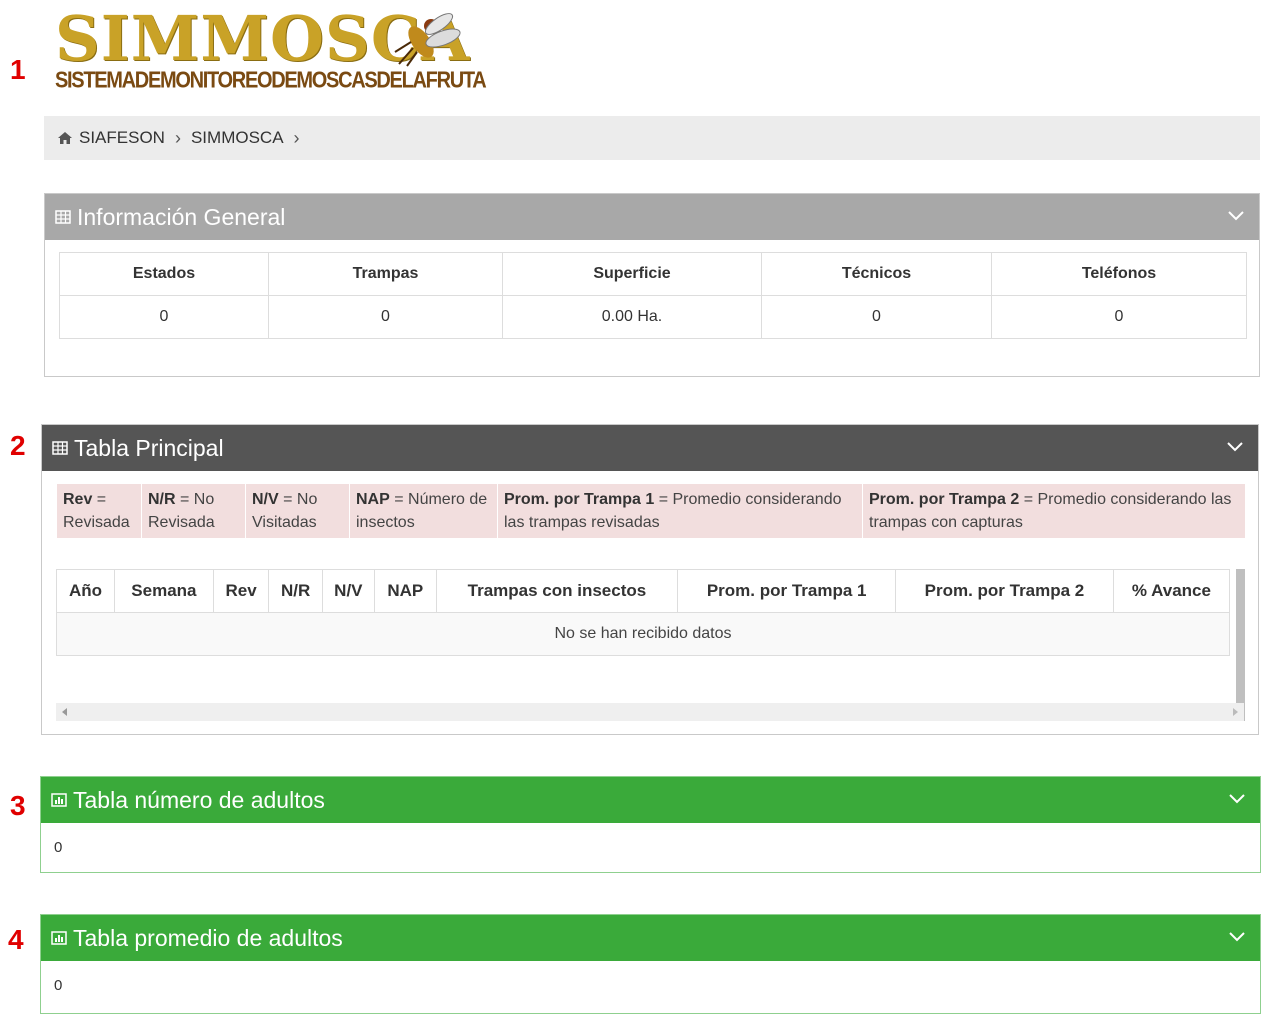 The image size is (1261, 1014). What do you see at coordinates (164, 317) in the screenshot?
I see `value-estados: 0` at bounding box center [164, 317].